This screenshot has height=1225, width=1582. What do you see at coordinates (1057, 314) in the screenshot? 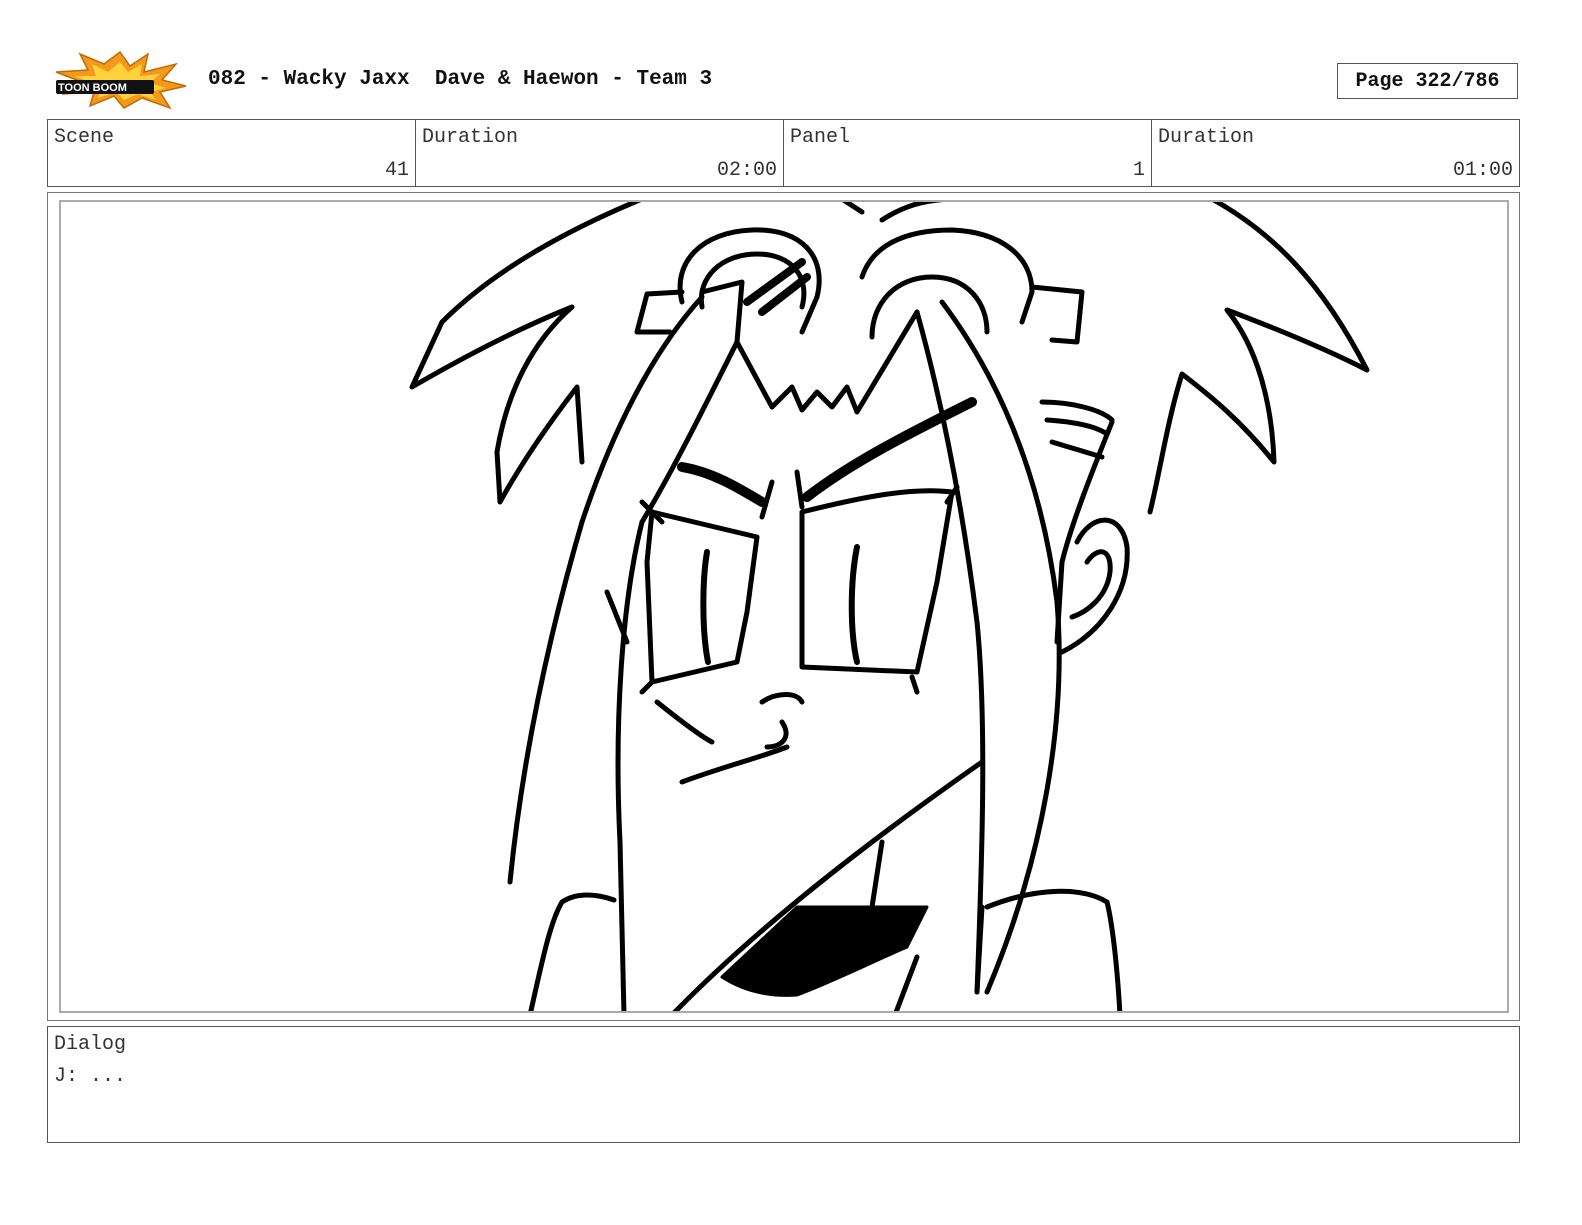
I see `goggle-strap-right` at bounding box center [1057, 314].